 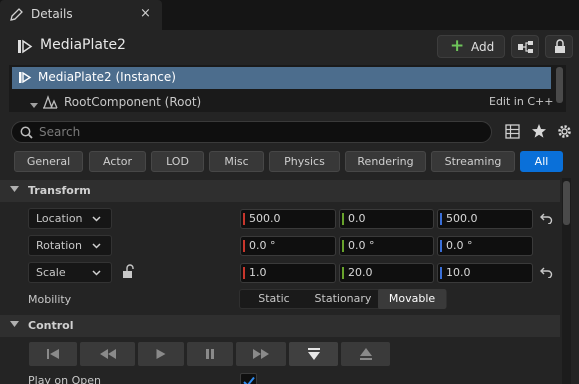 I want to click on fast-forward-button, so click(x=261, y=354).